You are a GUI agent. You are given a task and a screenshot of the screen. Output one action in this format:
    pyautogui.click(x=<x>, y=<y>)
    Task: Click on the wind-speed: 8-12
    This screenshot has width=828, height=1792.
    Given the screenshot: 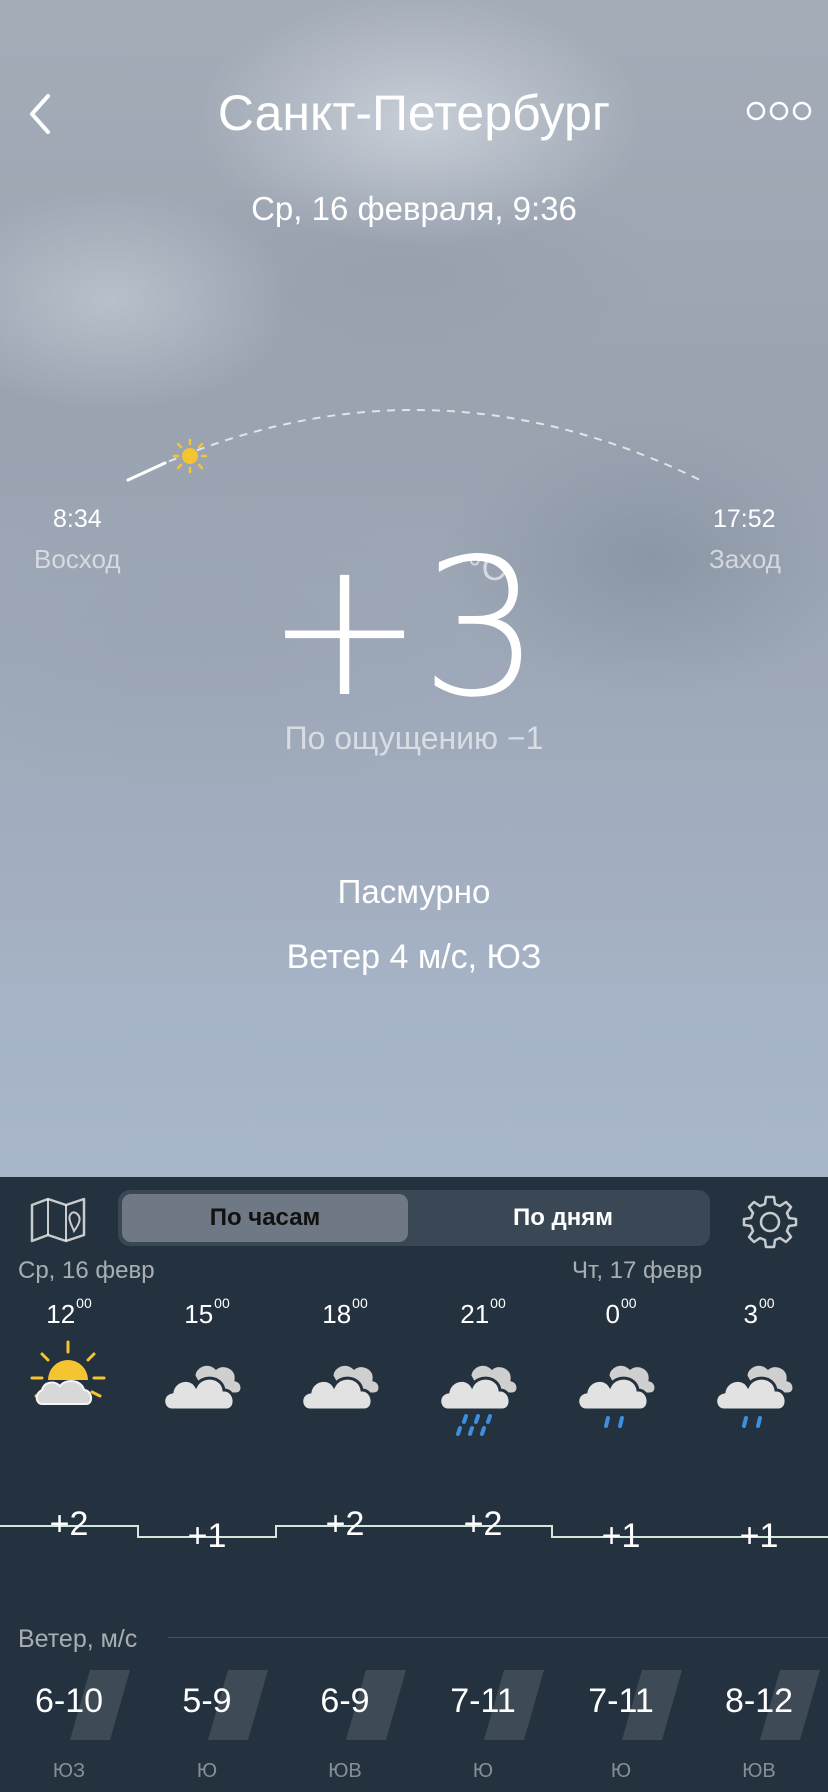 What is the action you would take?
    pyautogui.click(x=759, y=1701)
    